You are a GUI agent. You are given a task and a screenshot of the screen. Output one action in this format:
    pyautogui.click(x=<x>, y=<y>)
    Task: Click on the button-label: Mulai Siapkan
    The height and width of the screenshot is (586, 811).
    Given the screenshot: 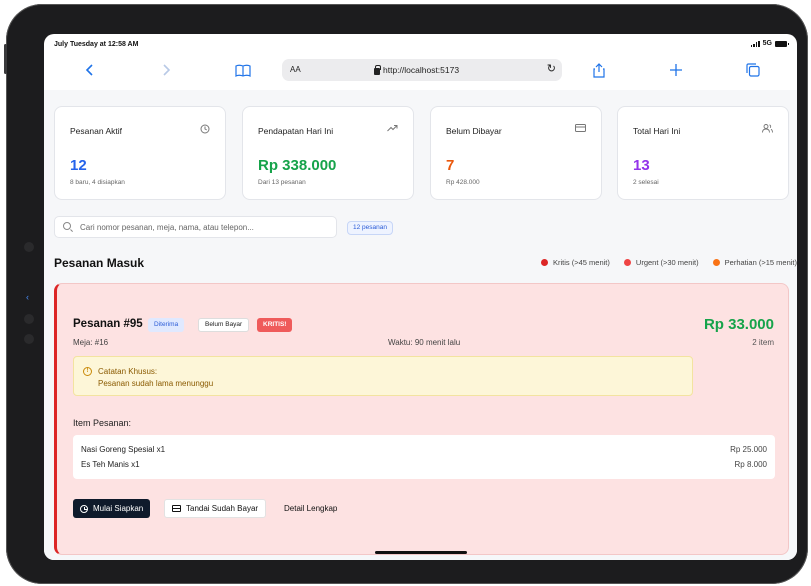 What is the action you would take?
    pyautogui.click(x=118, y=508)
    